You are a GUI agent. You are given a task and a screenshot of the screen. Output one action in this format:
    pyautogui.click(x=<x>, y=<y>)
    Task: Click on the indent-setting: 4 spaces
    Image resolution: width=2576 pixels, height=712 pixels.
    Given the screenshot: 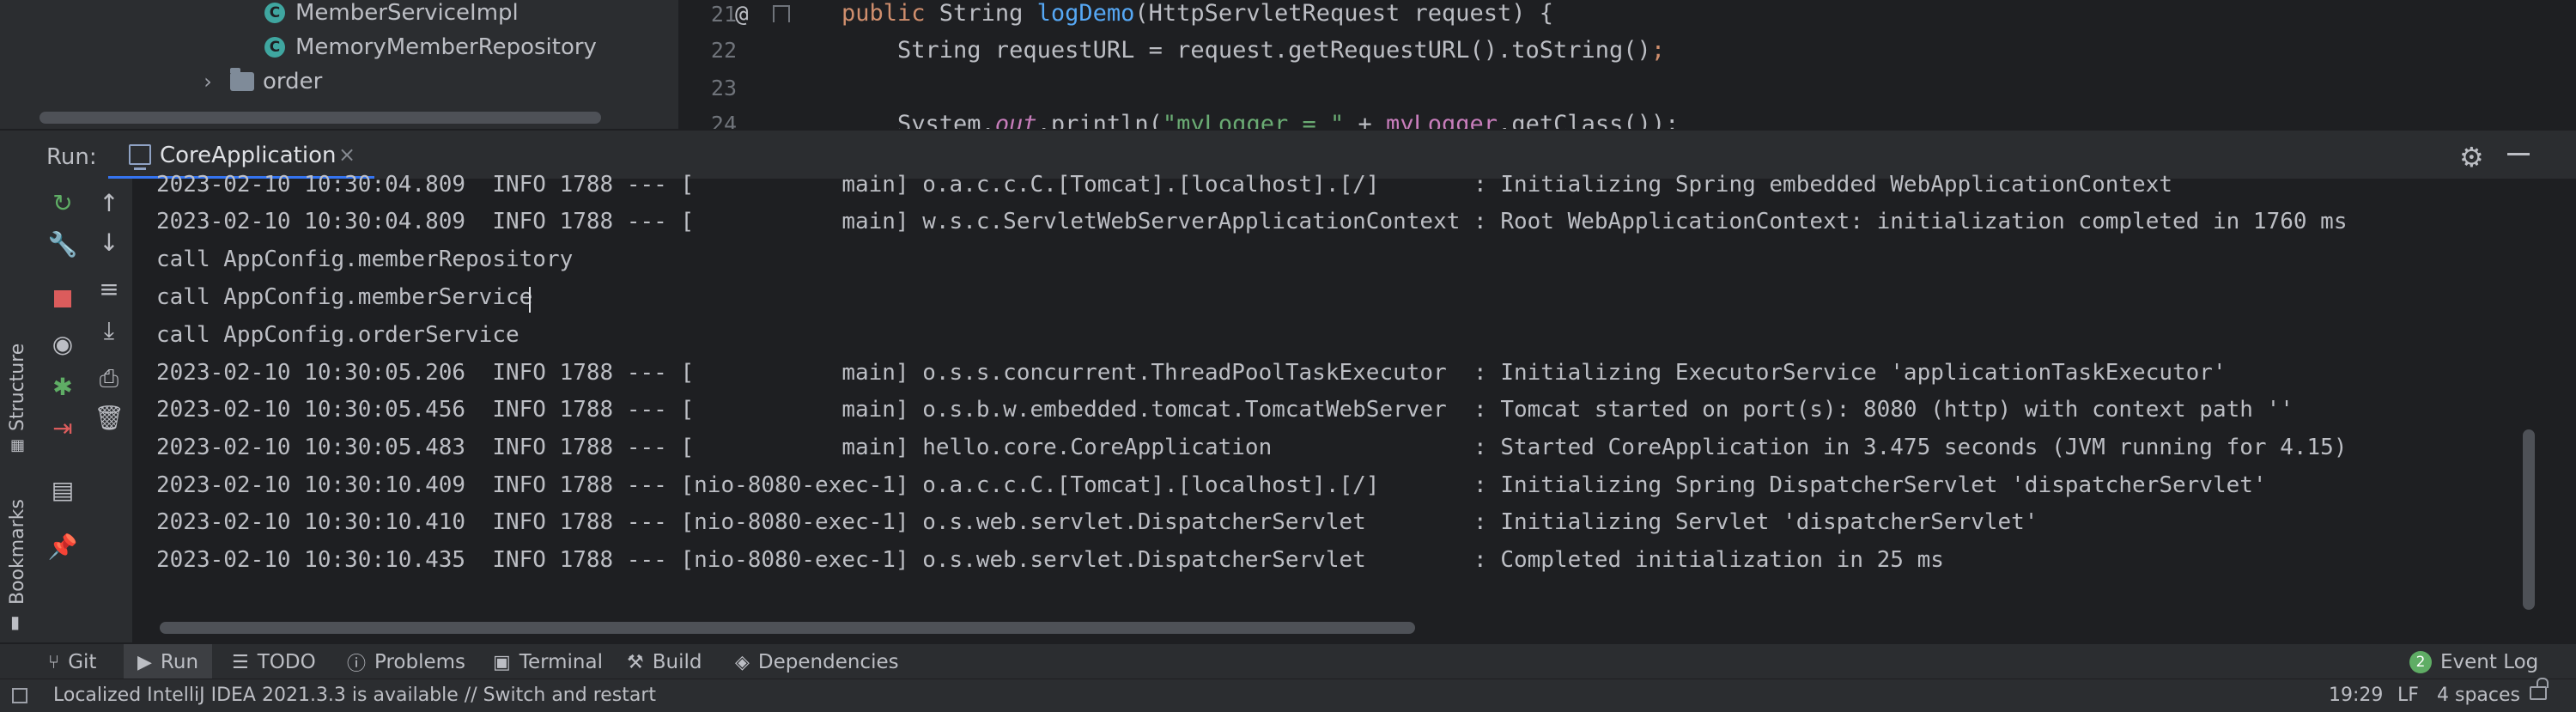 What is the action you would take?
    pyautogui.click(x=2478, y=695)
    